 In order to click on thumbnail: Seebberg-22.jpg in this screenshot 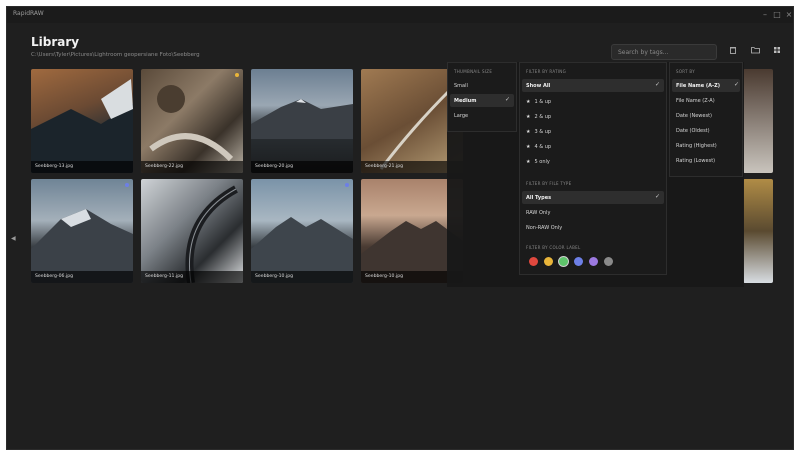, I will do `click(192, 121)`.